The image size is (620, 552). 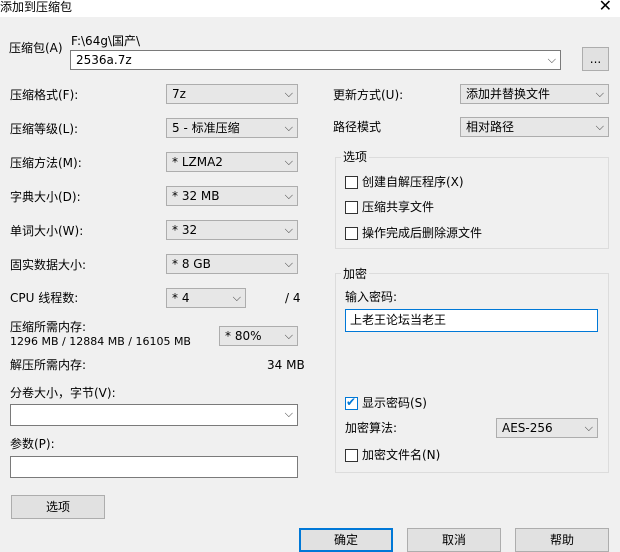 What do you see at coordinates (527, 428) in the screenshot?
I see `encrypt-method-value: AES-256` at bounding box center [527, 428].